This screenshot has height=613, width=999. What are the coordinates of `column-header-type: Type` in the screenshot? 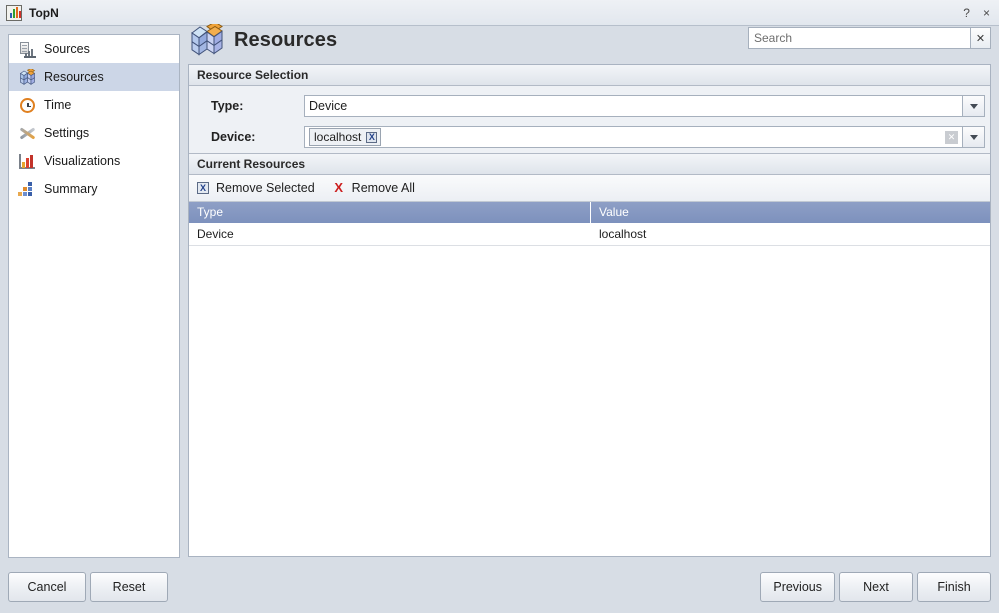 It's located at (390, 212).